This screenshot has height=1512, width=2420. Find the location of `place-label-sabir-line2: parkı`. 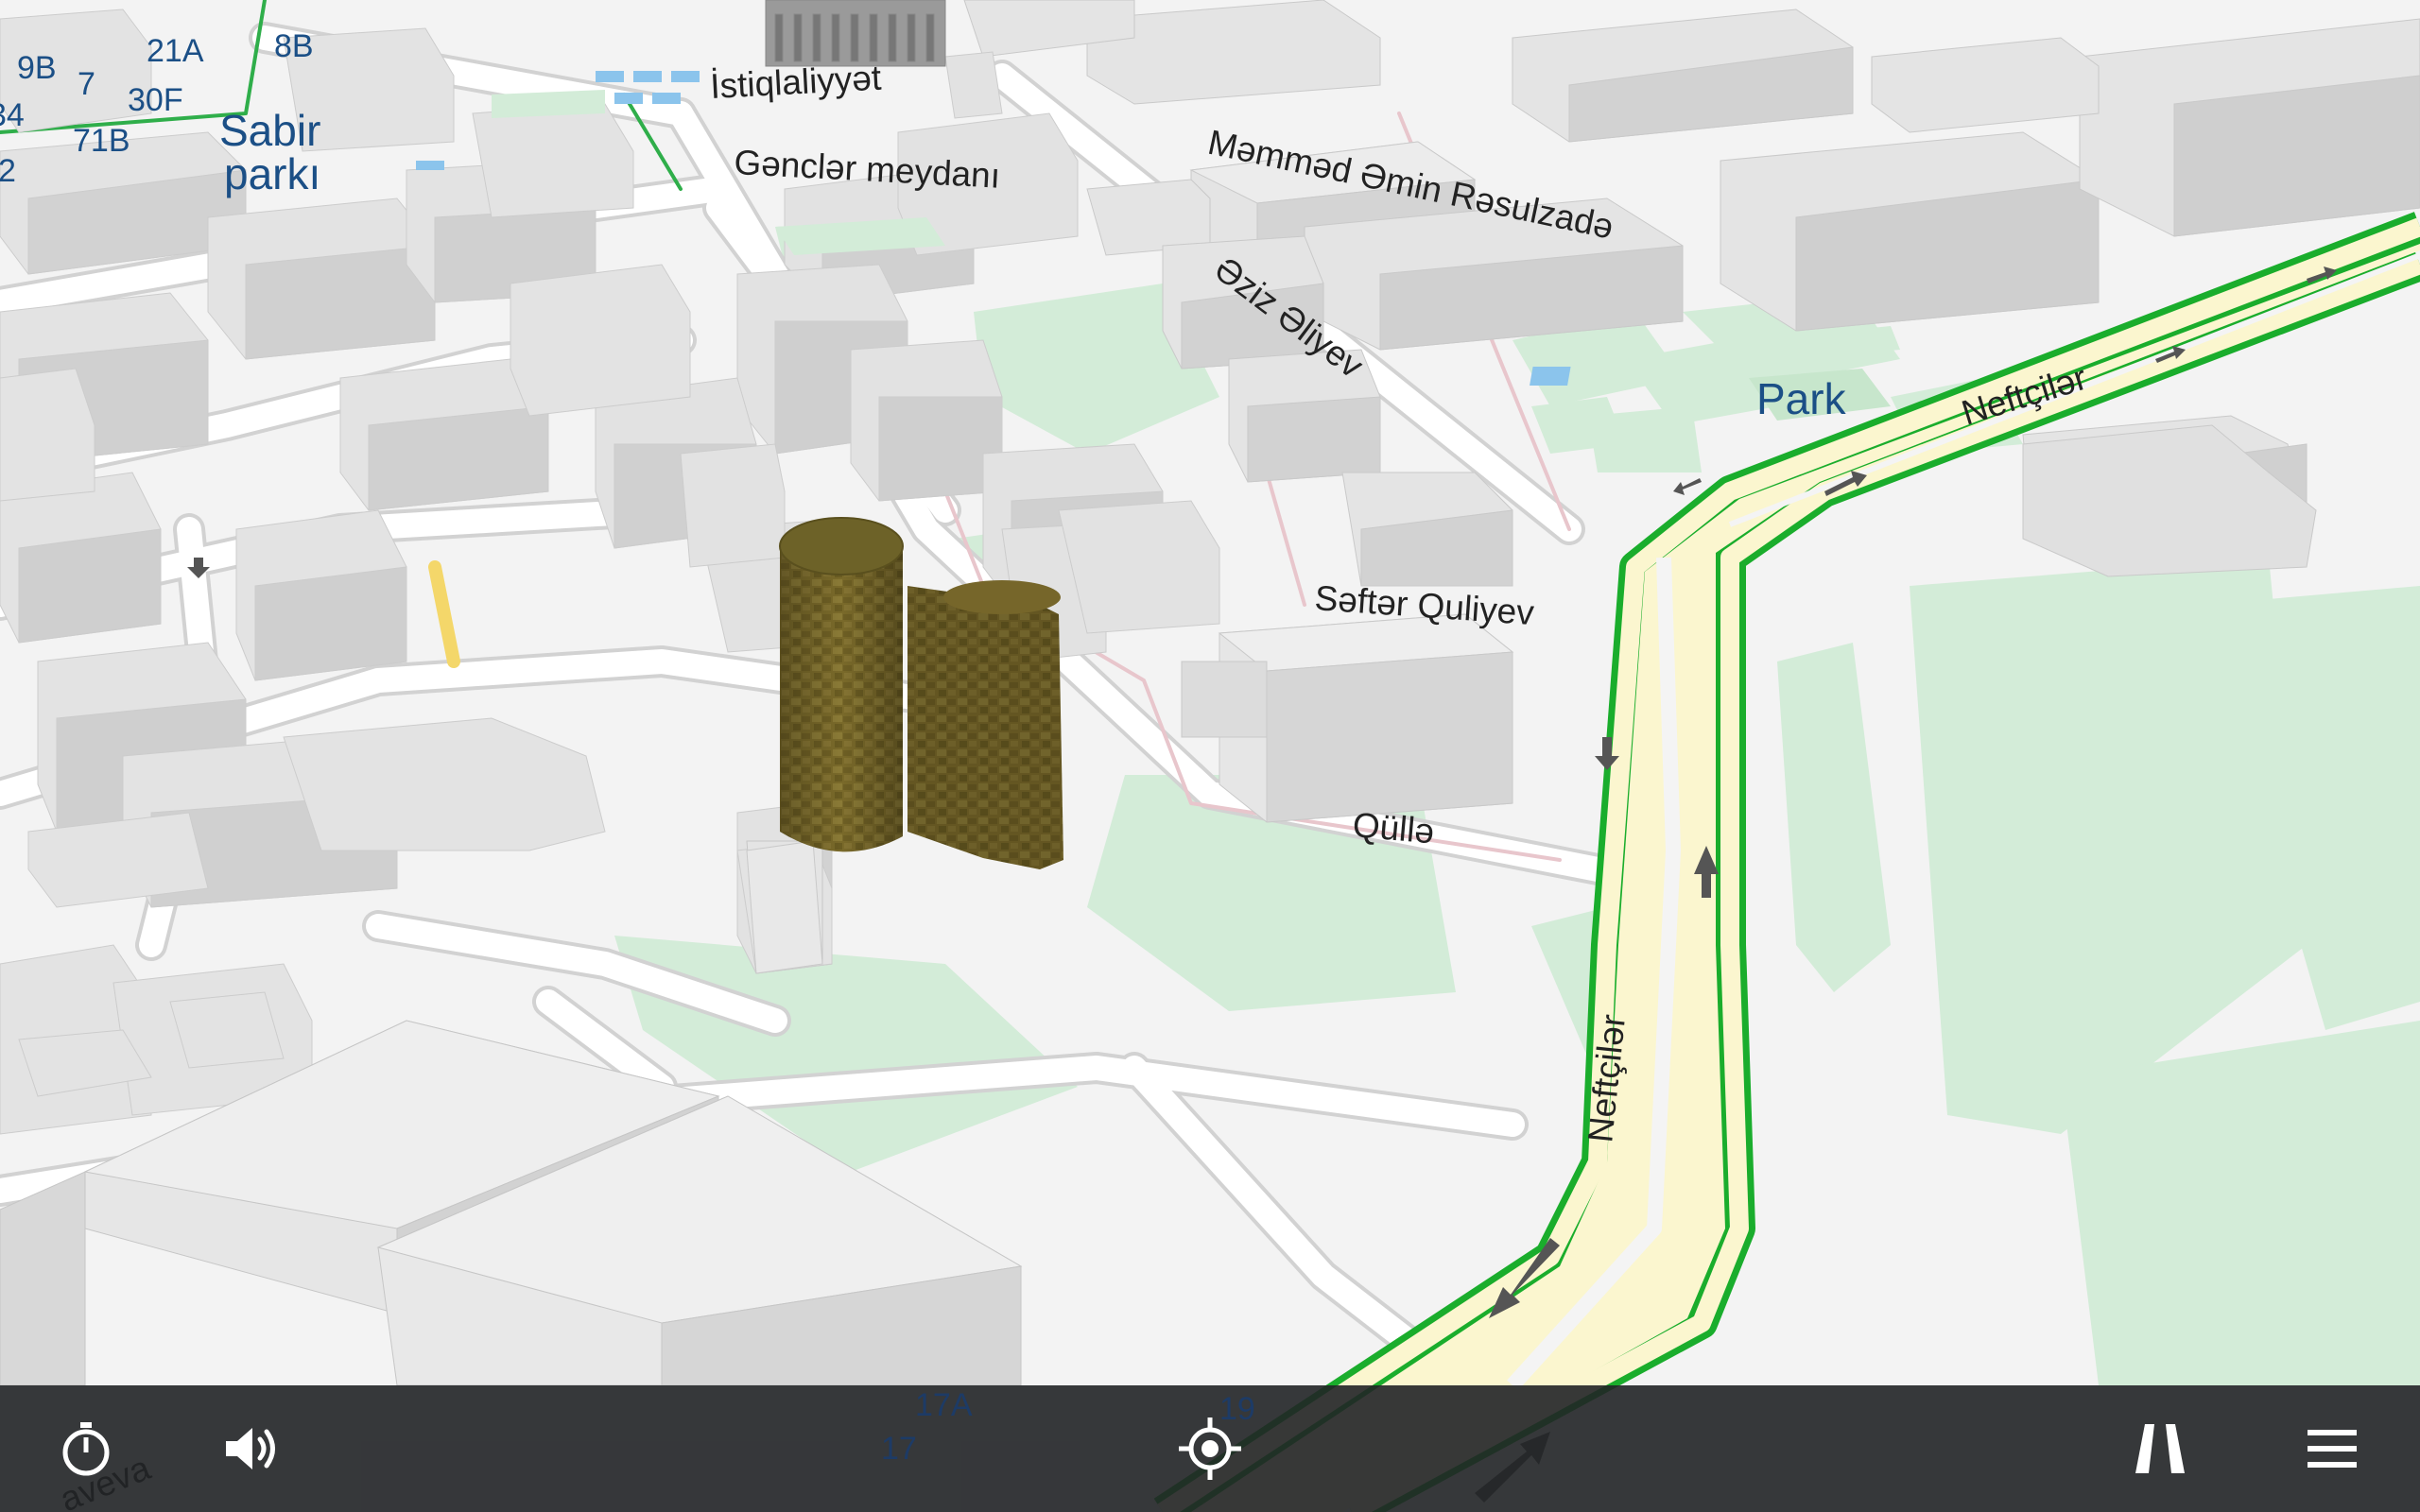

place-label-sabir-line2: parkı is located at coordinates (272, 173).